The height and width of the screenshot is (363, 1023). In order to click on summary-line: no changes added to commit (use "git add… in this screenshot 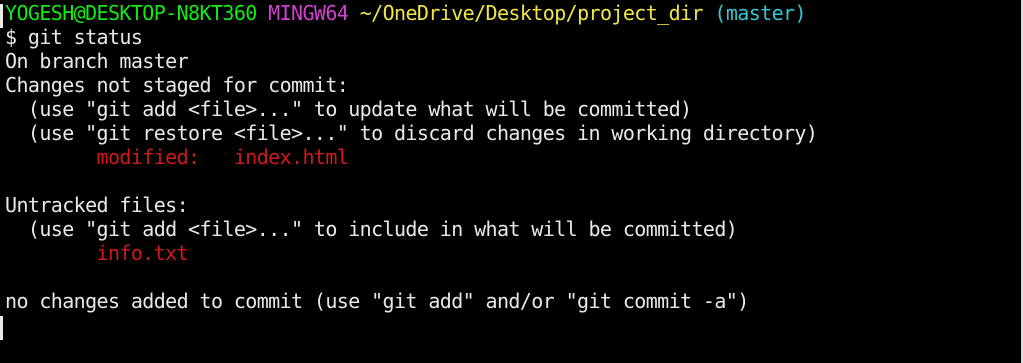, I will do `click(377, 301)`.